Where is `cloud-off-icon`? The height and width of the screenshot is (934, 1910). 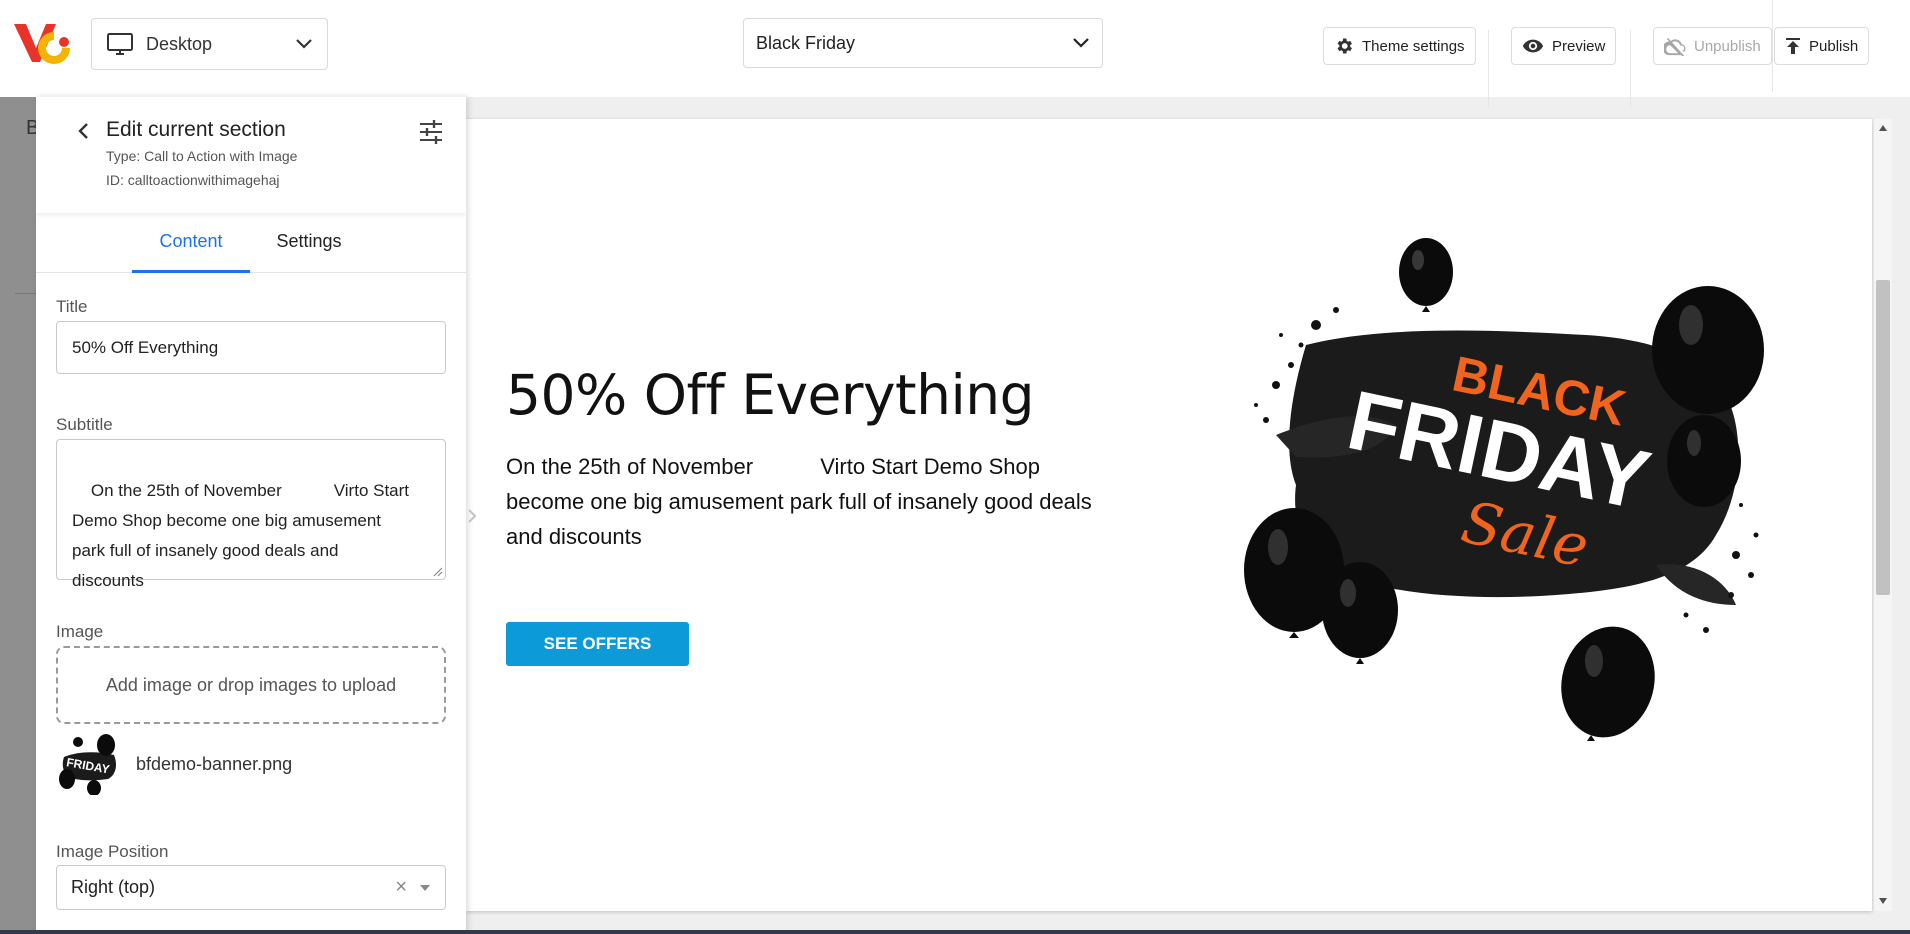 cloud-off-icon is located at coordinates (1675, 46).